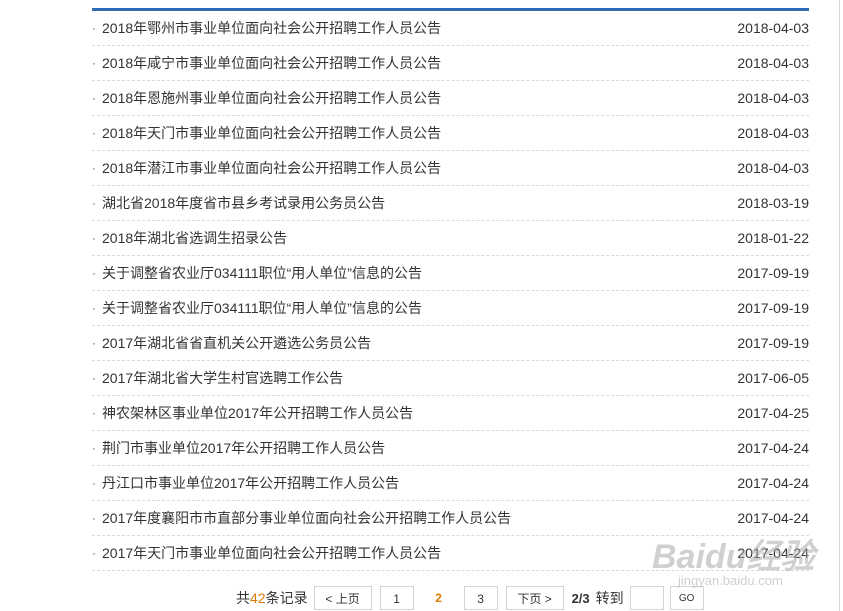 This screenshot has width=843, height=611. What do you see at coordinates (450, 553) in the screenshot?
I see `list-item: · 2017年天门市事业单位面向社会公开招聘工作人员公告 2017-04-24` at bounding box center [450, 553].